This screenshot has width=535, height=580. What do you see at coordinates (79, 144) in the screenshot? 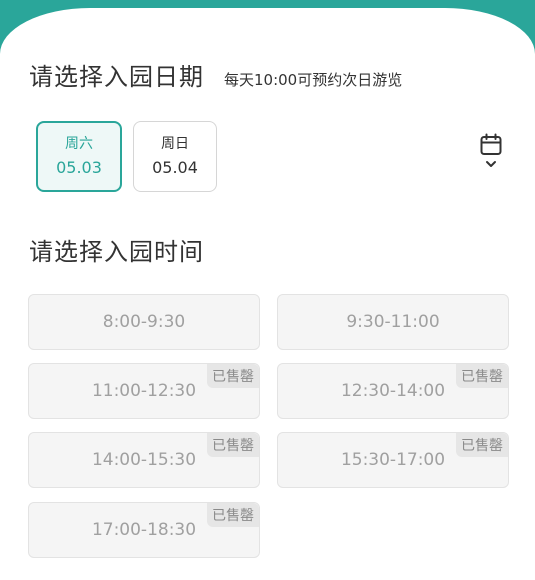
I see `date-weekday: 周六` at bounding box center [79, 144].